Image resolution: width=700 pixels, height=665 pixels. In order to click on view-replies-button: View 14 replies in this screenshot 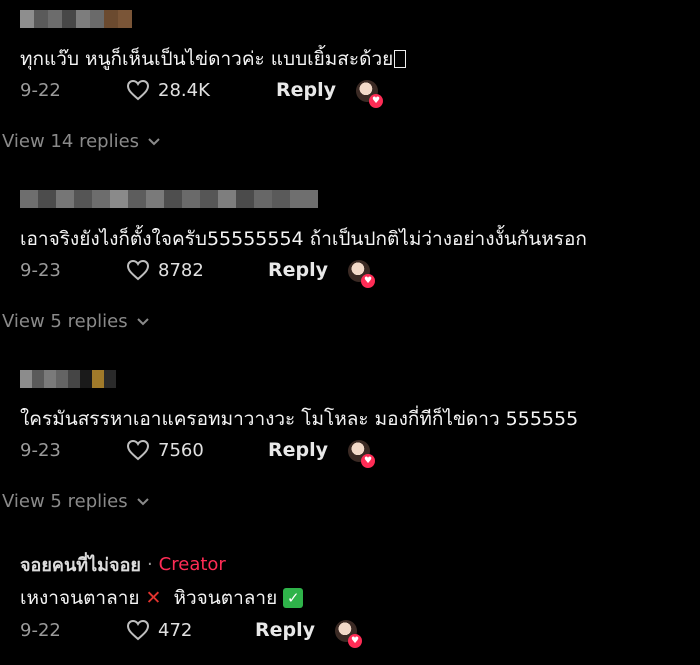, I will do `click(81, 141)`.